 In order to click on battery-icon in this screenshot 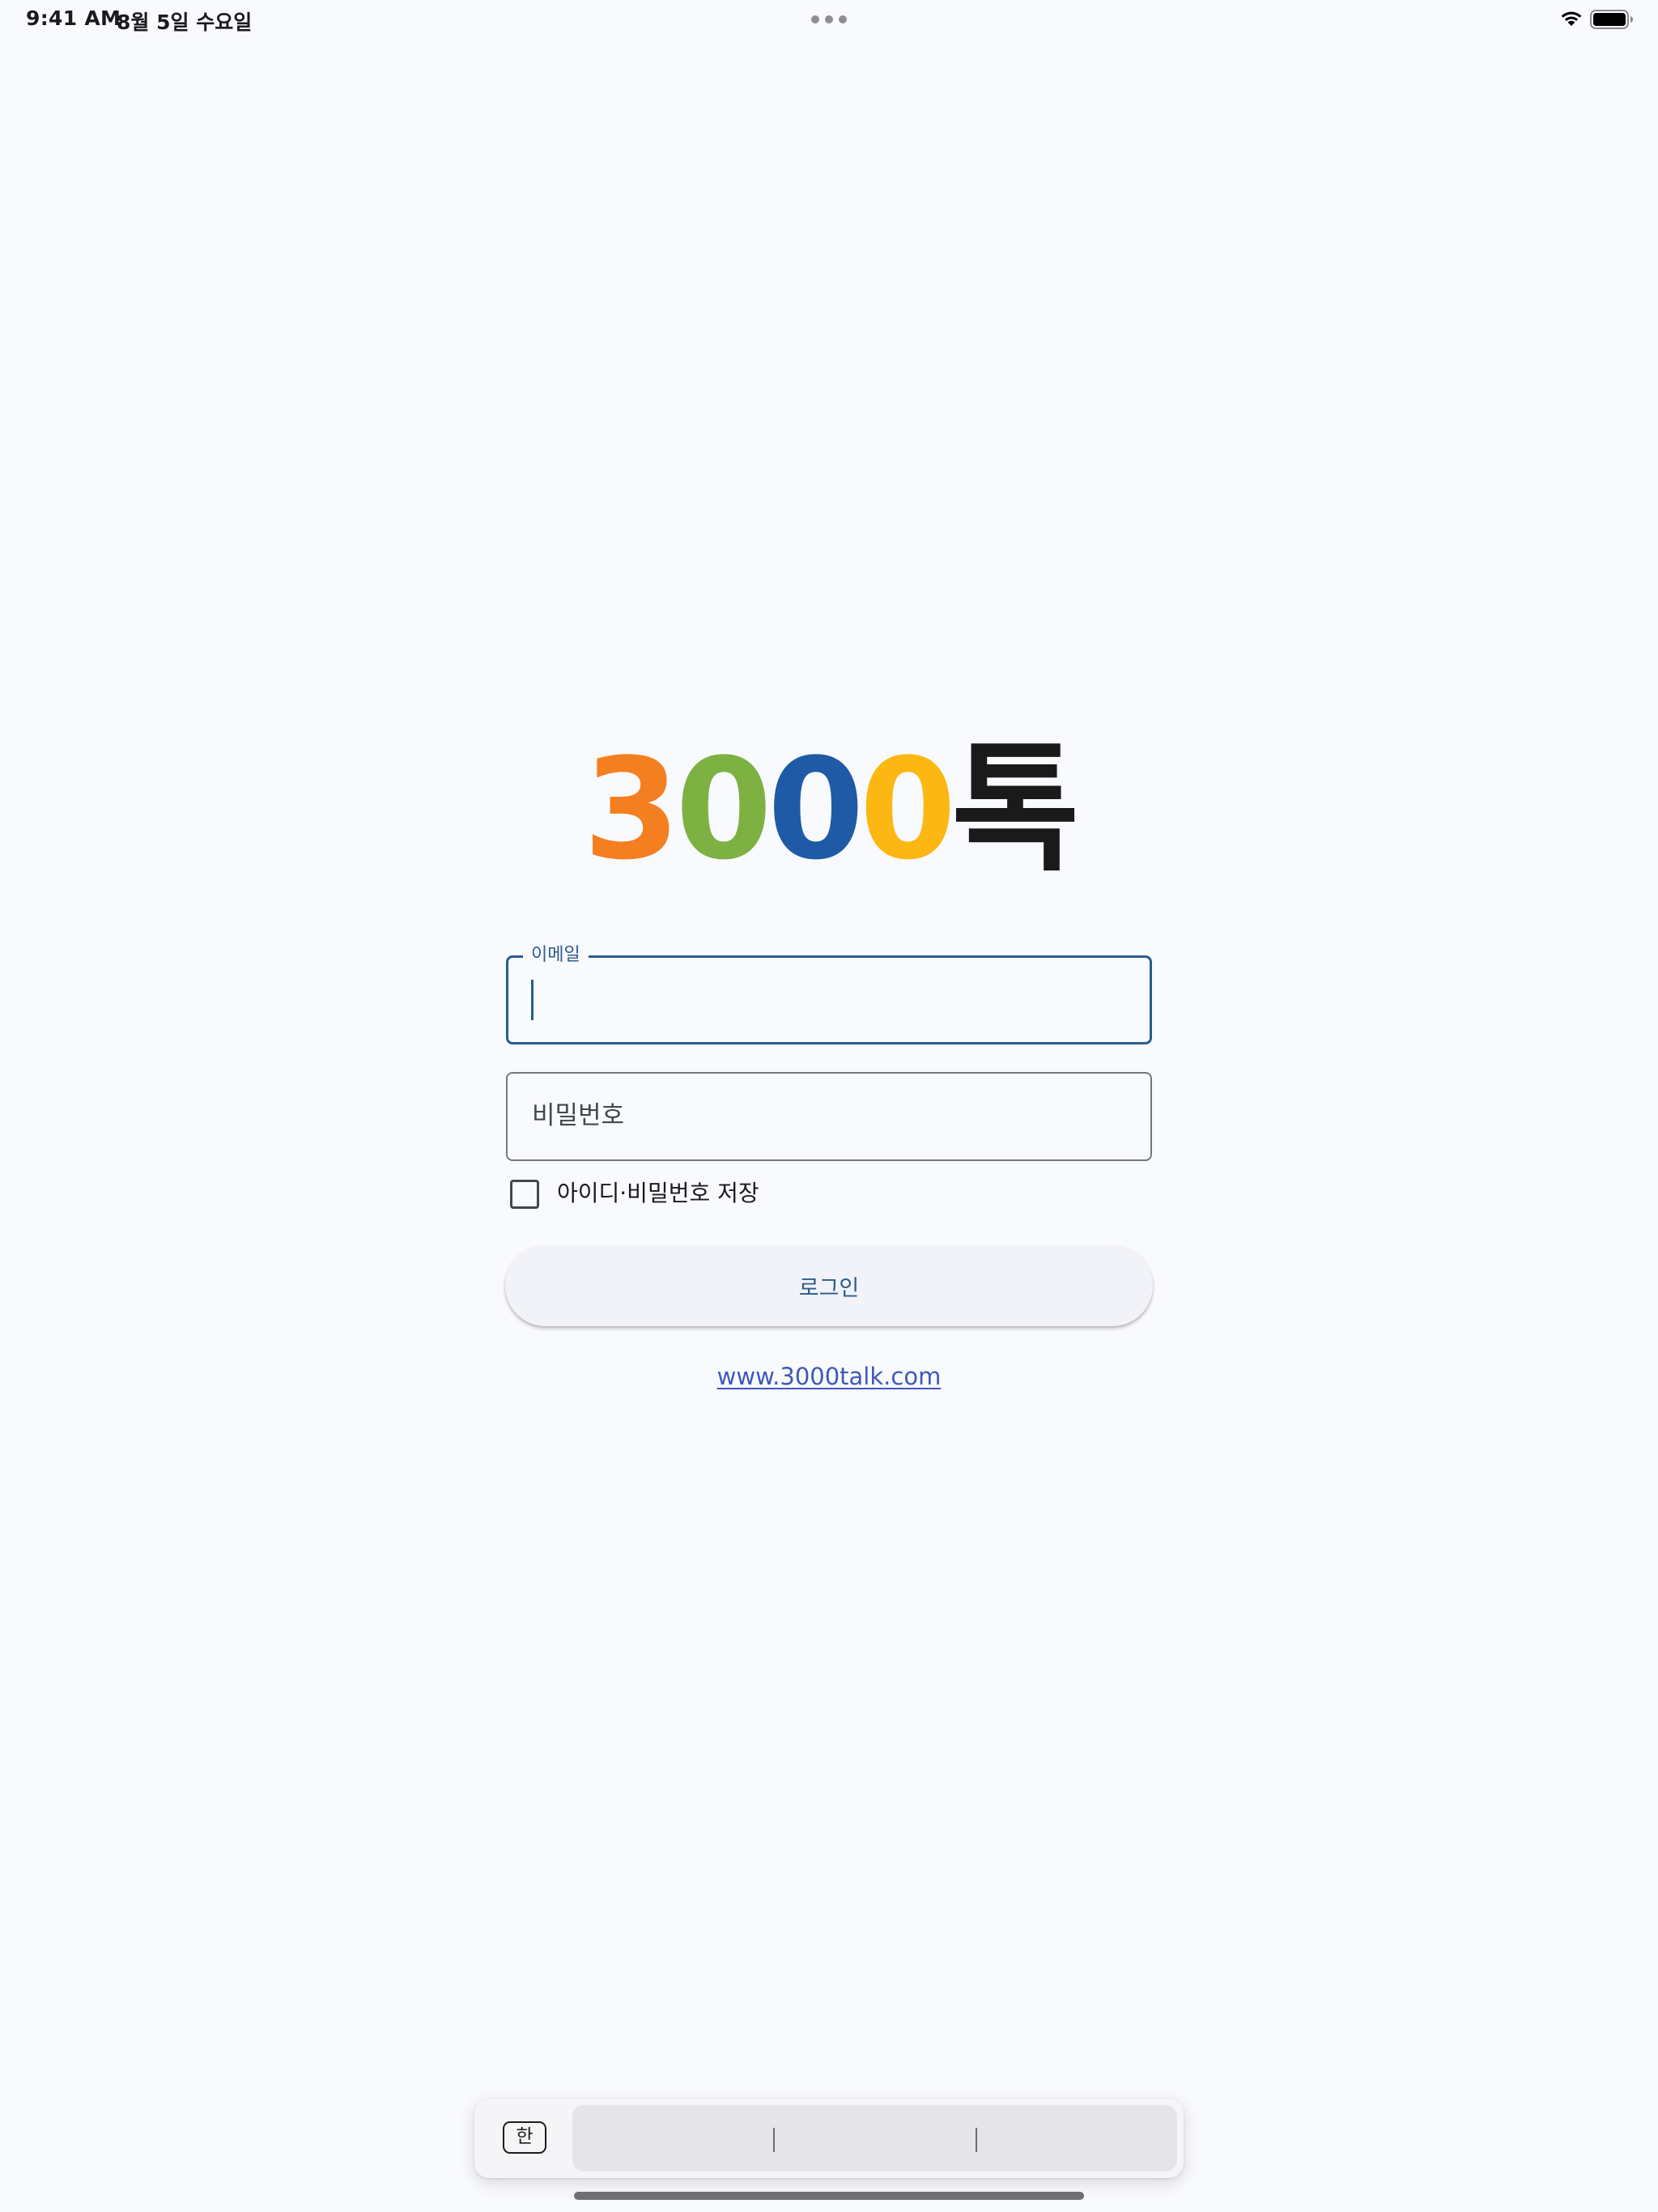, I will do `click(1611, 19)`.